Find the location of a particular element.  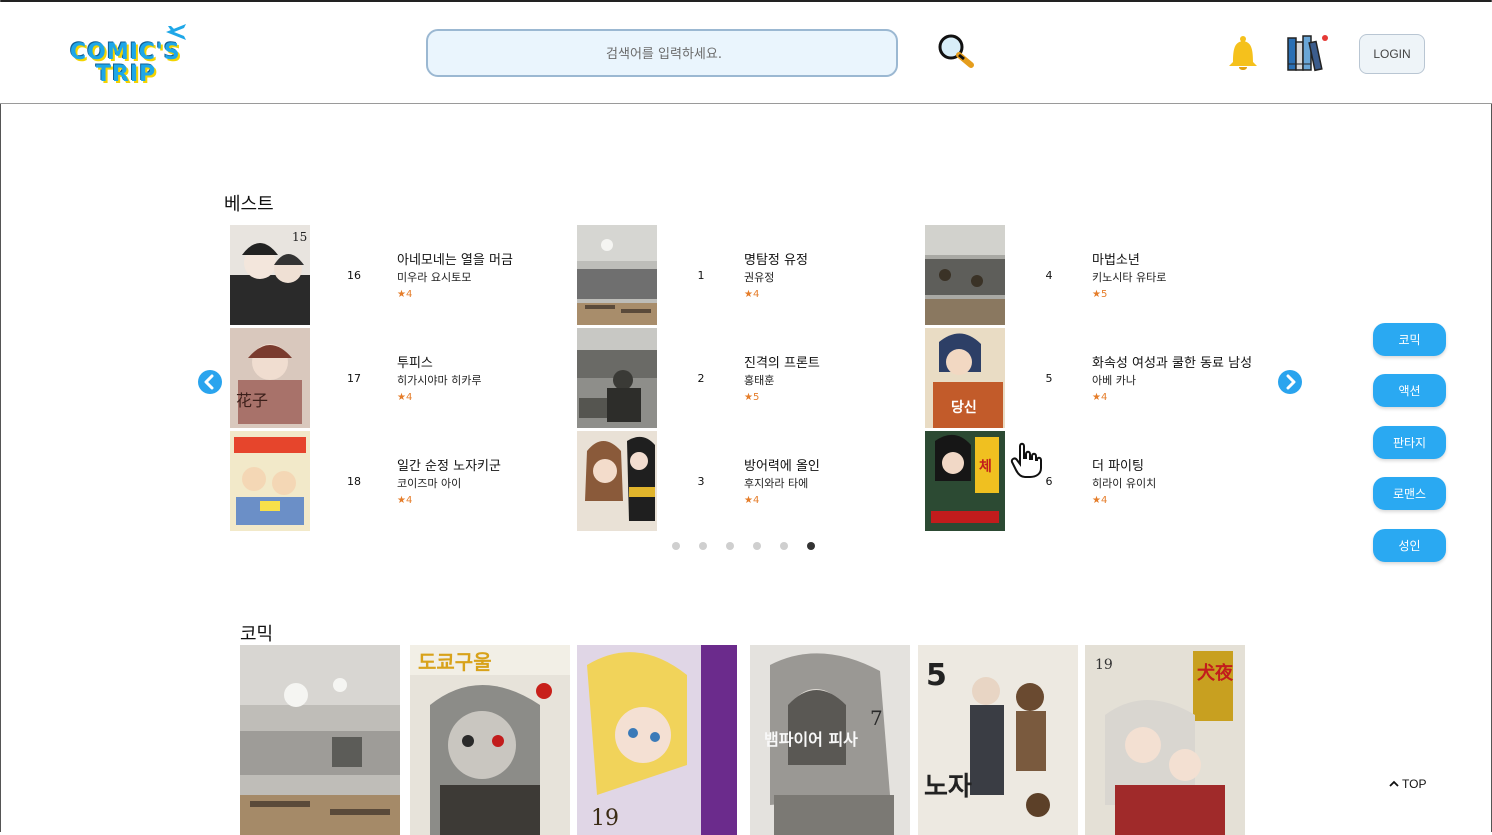

category-button-action: 액션 is located at coordinates (1409, 390).